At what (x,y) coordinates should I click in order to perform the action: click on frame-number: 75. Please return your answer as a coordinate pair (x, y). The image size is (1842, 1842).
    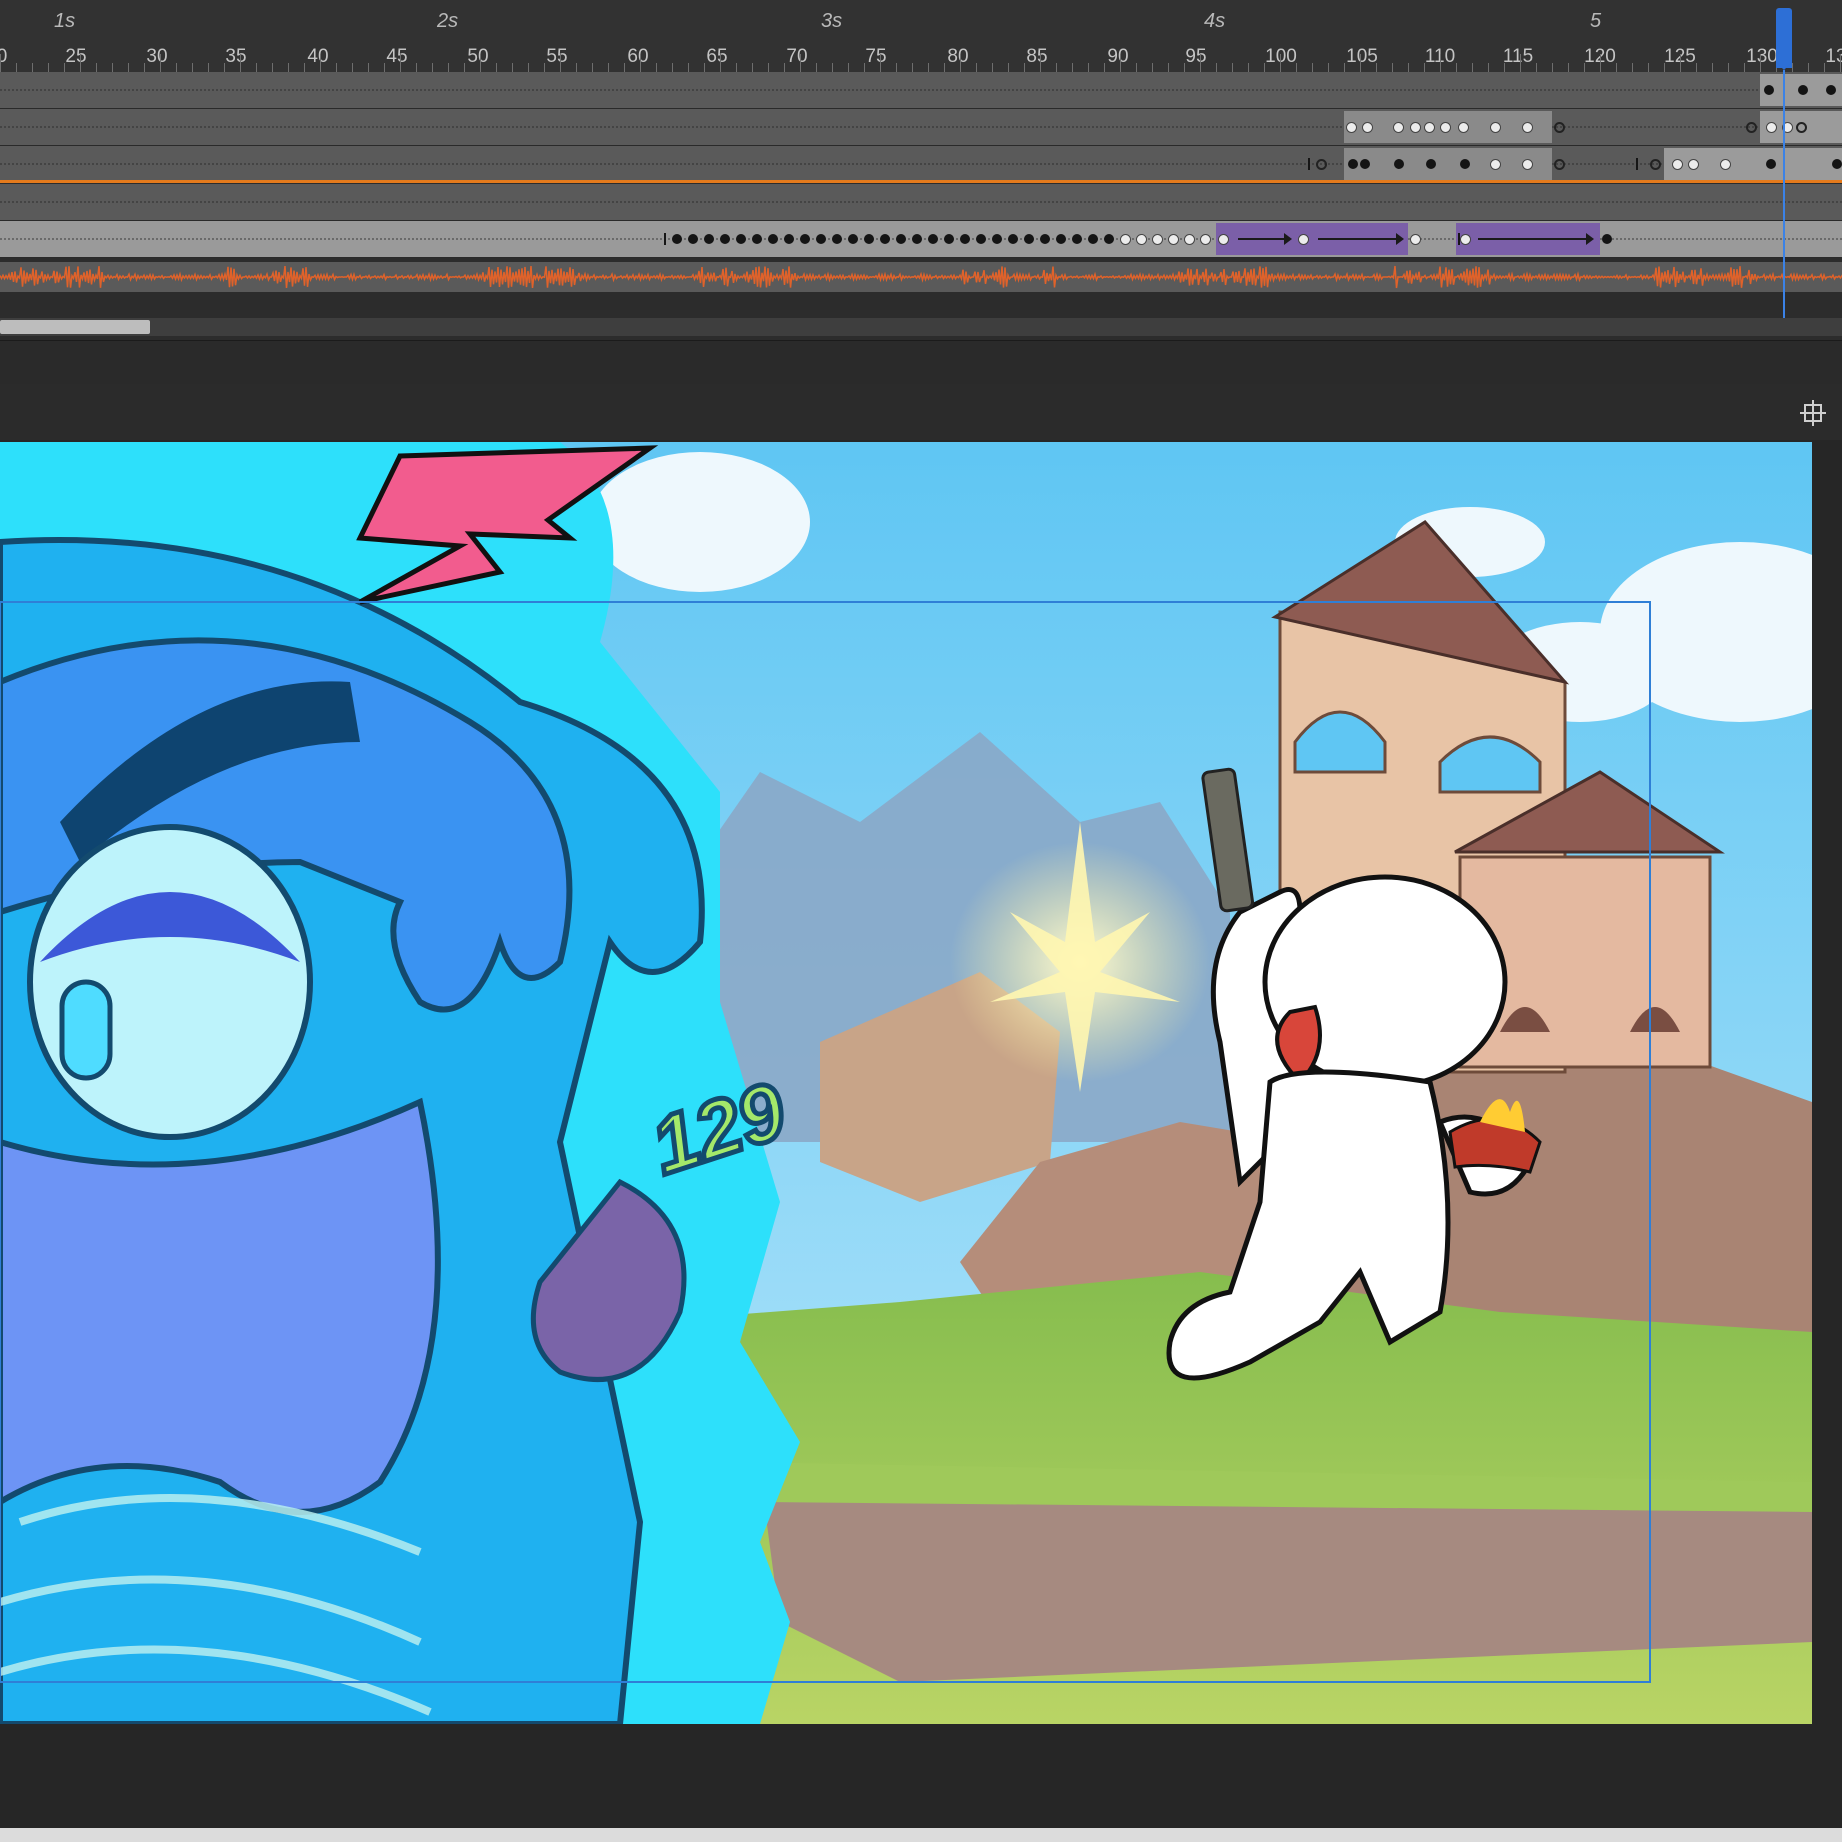
    Looking at the image, I should click on (876, 56).